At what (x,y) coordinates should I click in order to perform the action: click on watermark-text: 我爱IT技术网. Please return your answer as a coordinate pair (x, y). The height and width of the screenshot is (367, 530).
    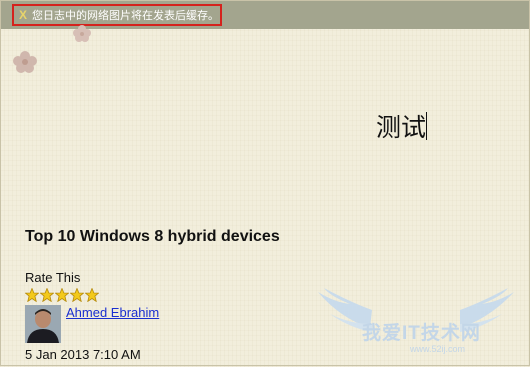
    Looking at the image, I should click on (421, 333).